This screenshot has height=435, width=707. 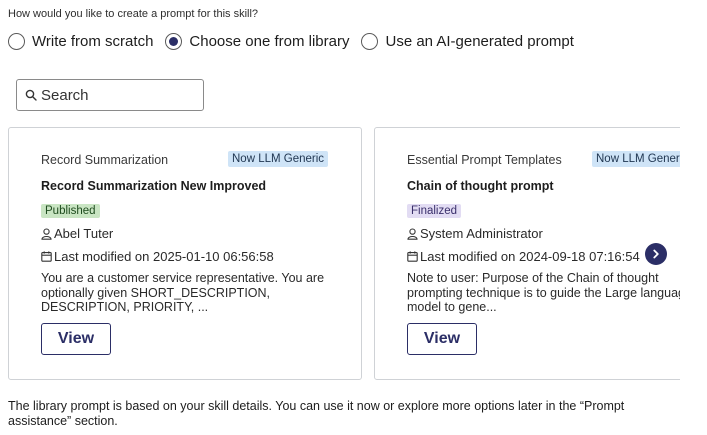 I want to click on card-last-modified: Last modified on 2025-01-10 06:56:58, so click(x=157, y=256).